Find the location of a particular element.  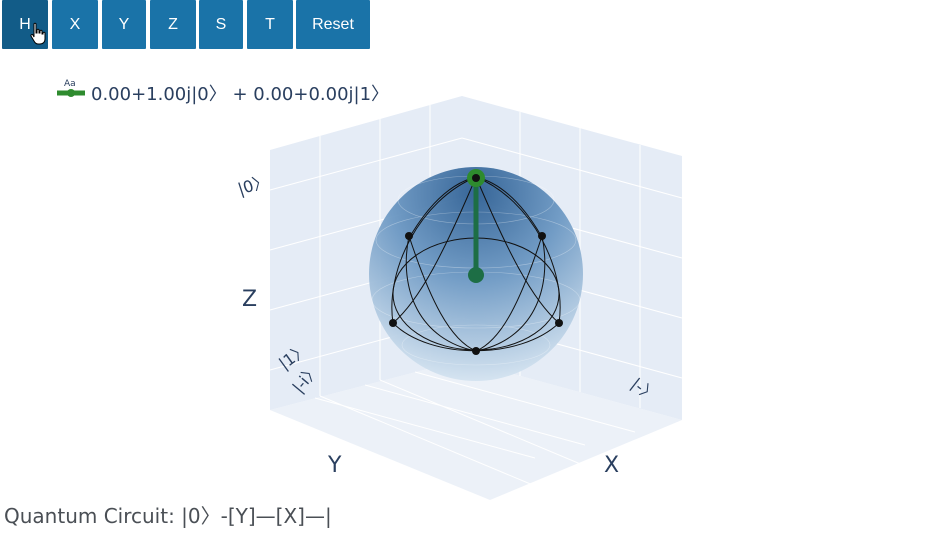

x-axis-title: X is located at coordinates (611, 465).